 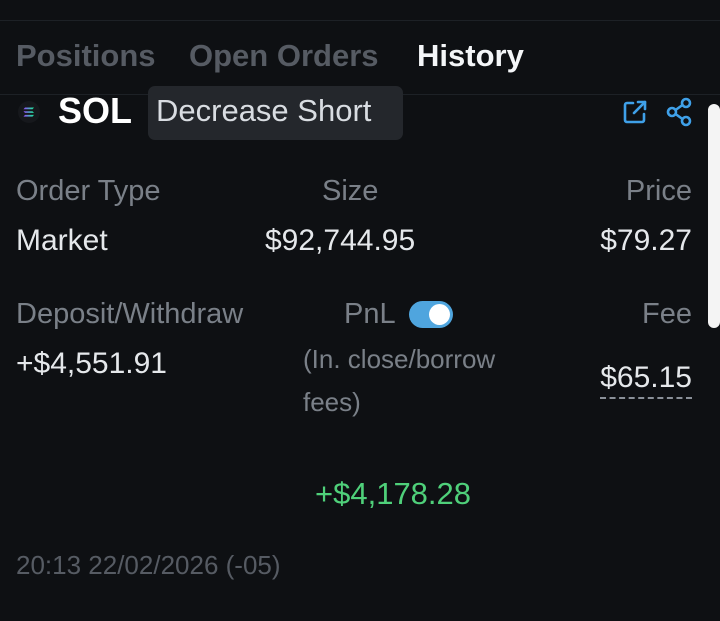 I want to click on scrollbar-thumb, so click(x=714, y=216).